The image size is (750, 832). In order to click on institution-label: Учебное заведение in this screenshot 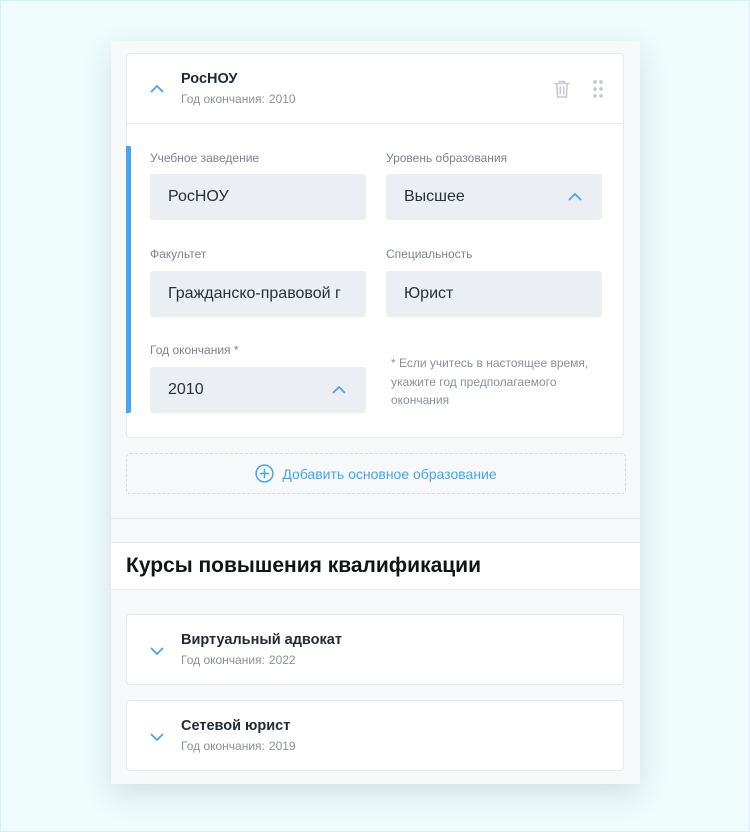, I will do `click(205, 158)`.